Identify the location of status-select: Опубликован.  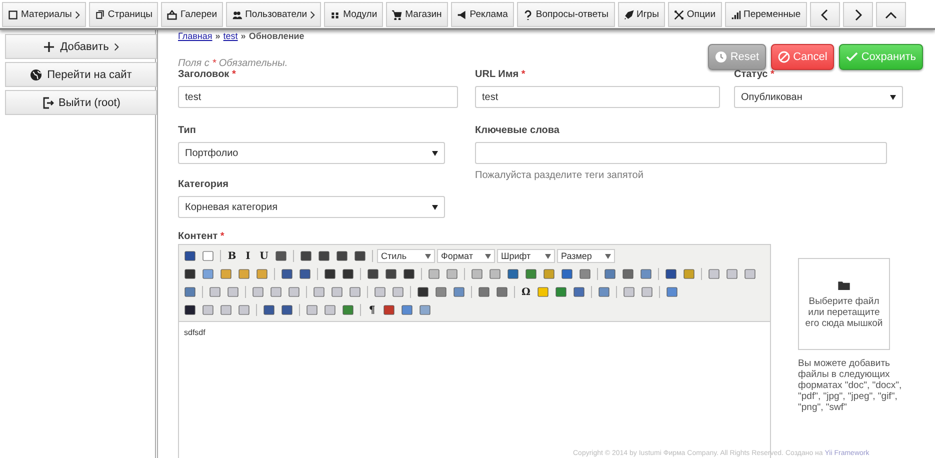
(818, 97).